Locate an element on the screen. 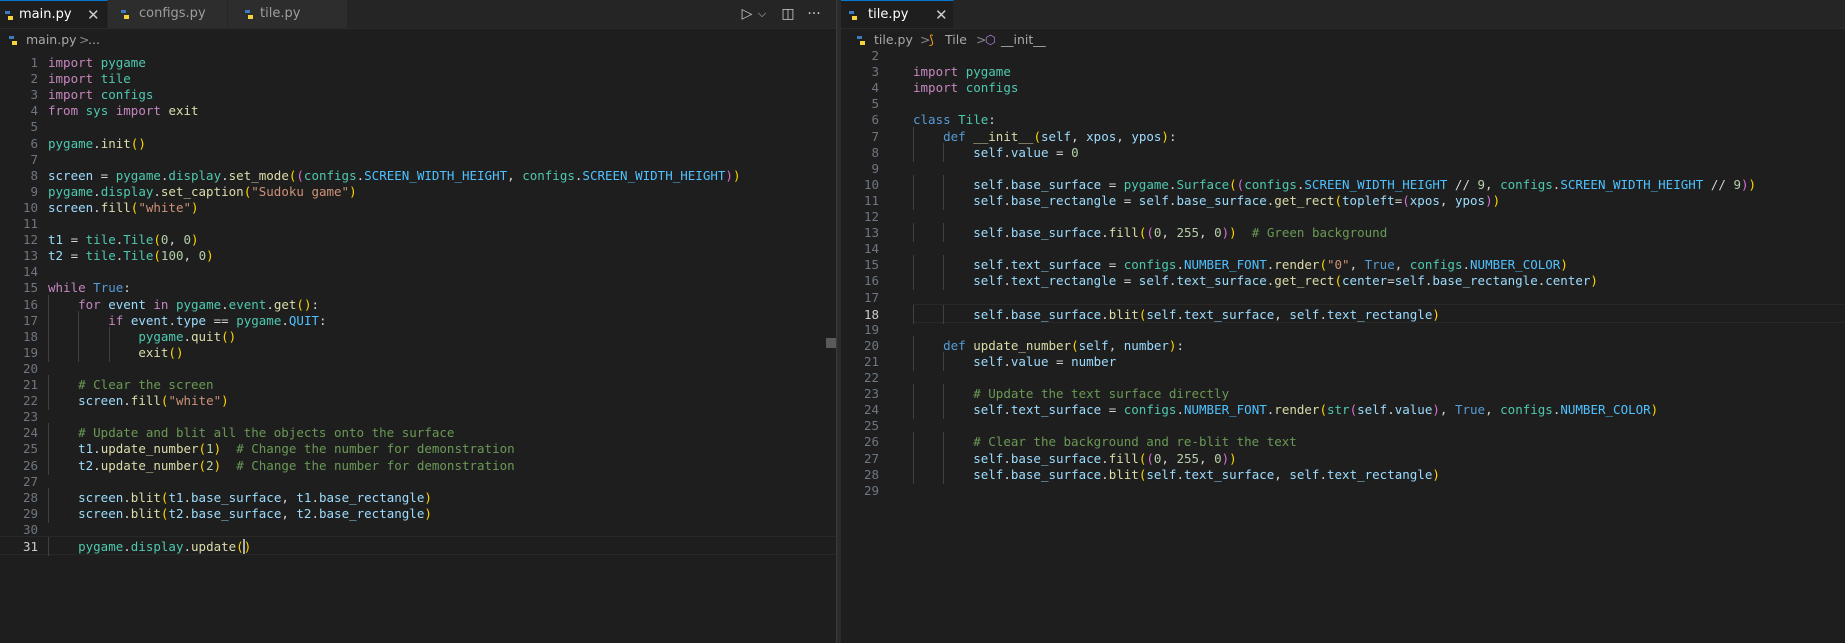  tab-configs-py: configs.py is located at coordinates (168, 14).